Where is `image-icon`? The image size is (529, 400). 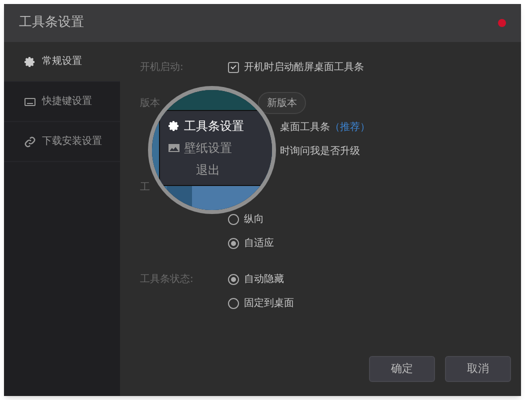 image-icon is located at coordinates (174, 148).